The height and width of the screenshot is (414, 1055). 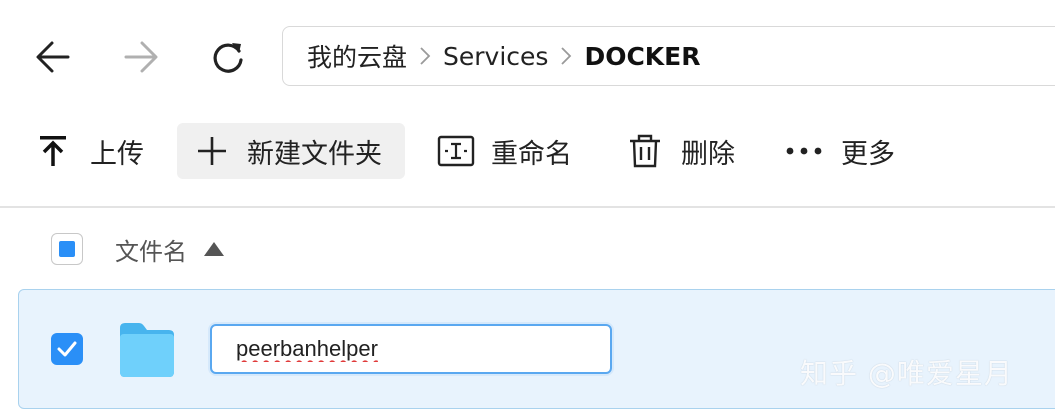 What do you see at coordinates (906, 373) in the screenshot?
I see `watermark: 知乎 @唯爱星月` at bounding box center [906, 373].